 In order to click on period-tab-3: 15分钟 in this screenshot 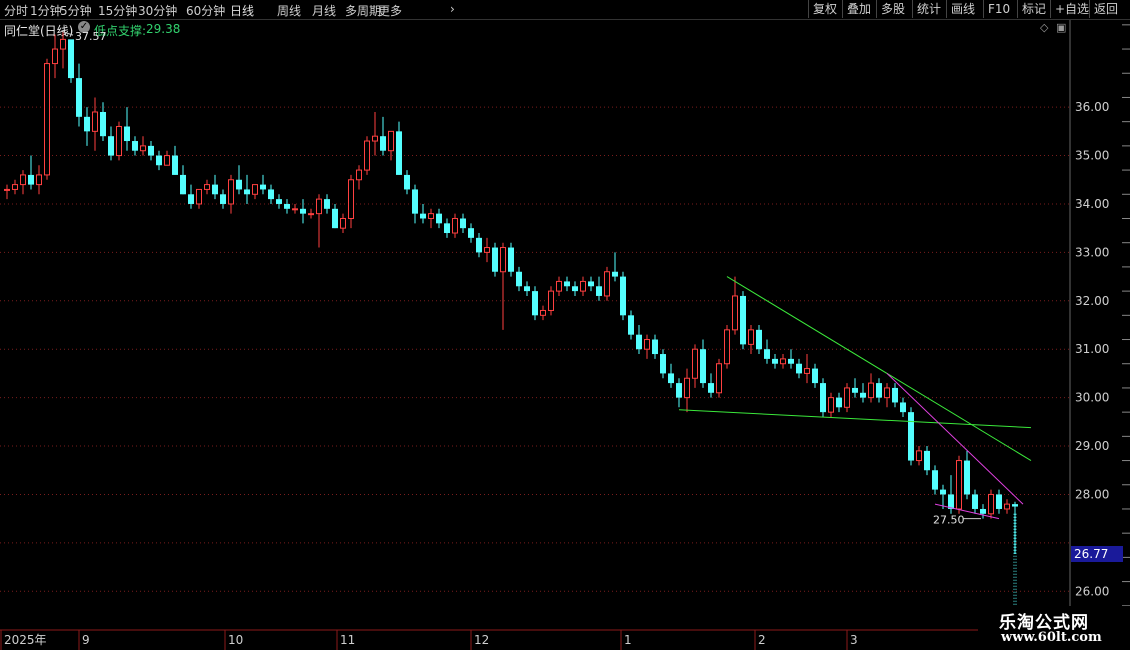, I will do `click(117, 10)`.